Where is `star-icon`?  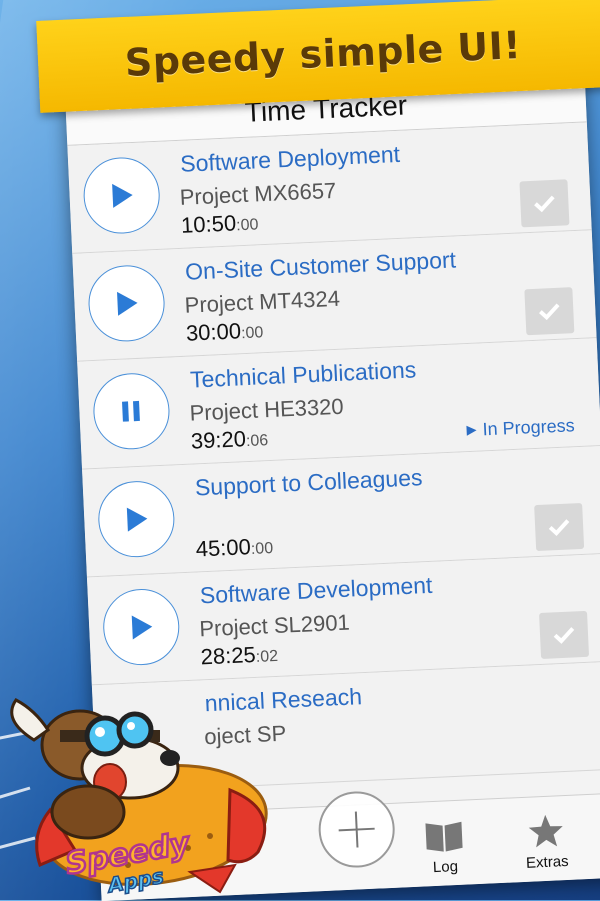
star-icon is located at coordinates (545, 831).